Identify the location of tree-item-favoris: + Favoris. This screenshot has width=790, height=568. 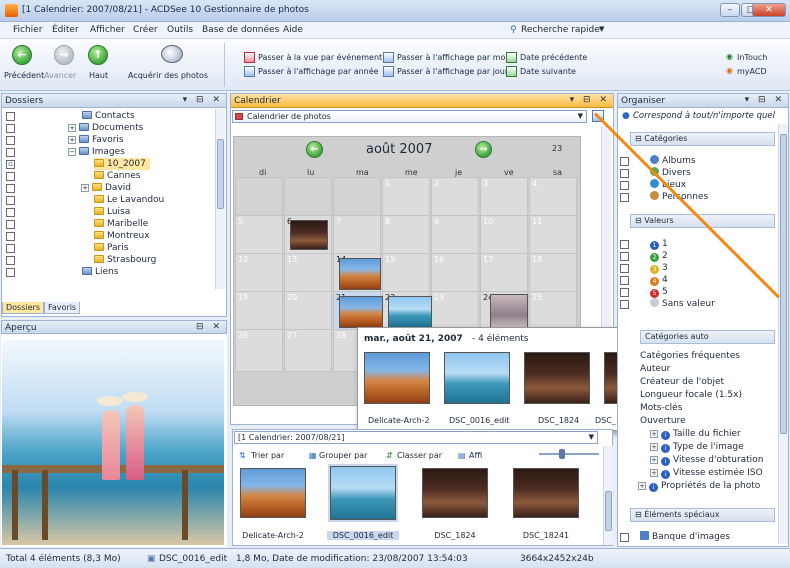
(96, 140).